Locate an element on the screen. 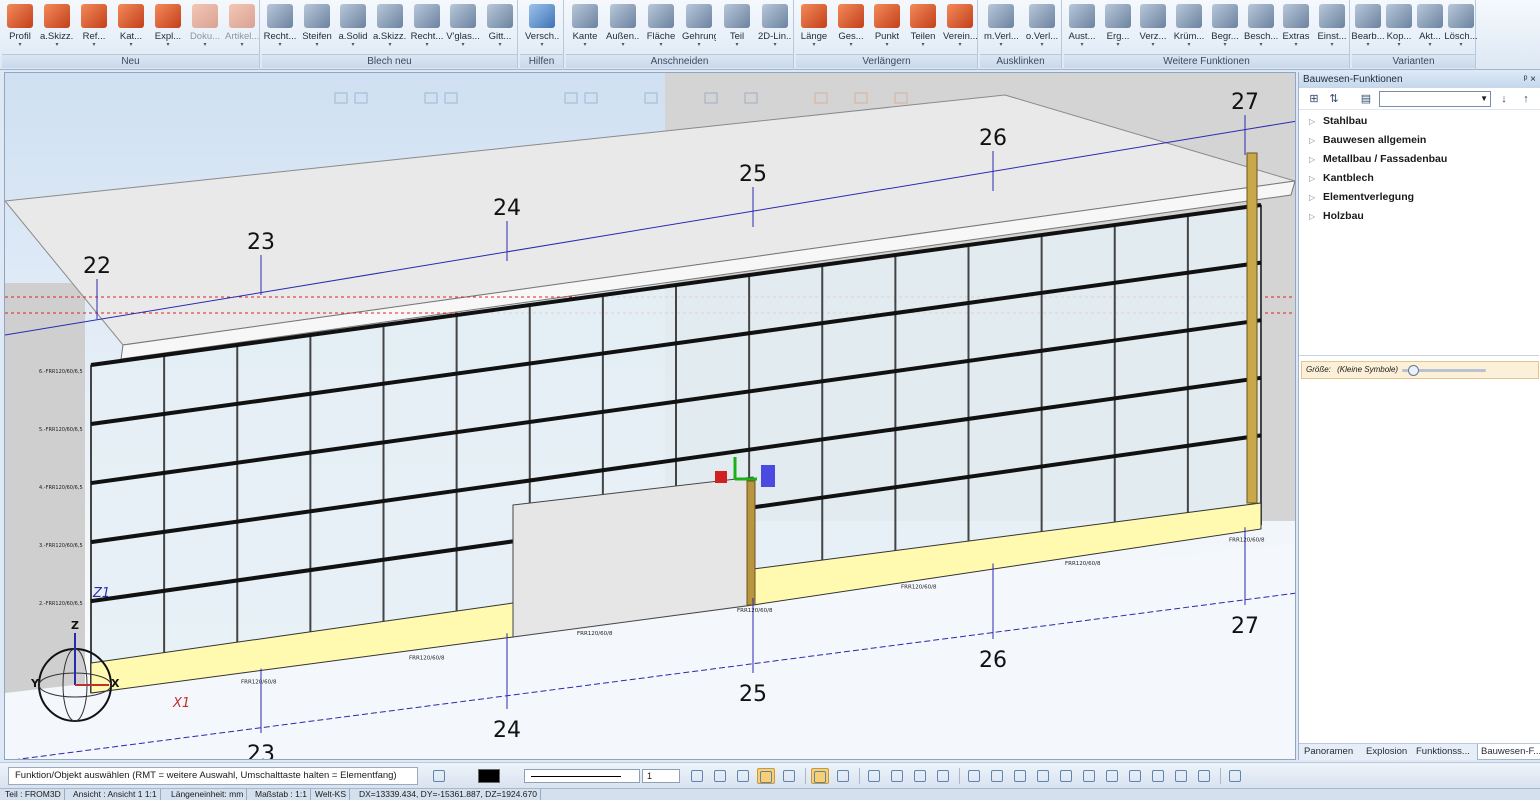 The height and width of the screenshot is (800, 1540). ortho-icon is located at coordinates (920, 776).